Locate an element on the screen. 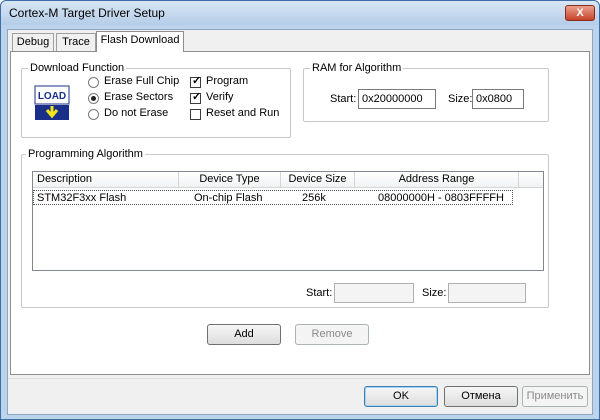 This screenshot has height=420, width=600. cancel-button: Отмена is located at coordinates (481, 396).